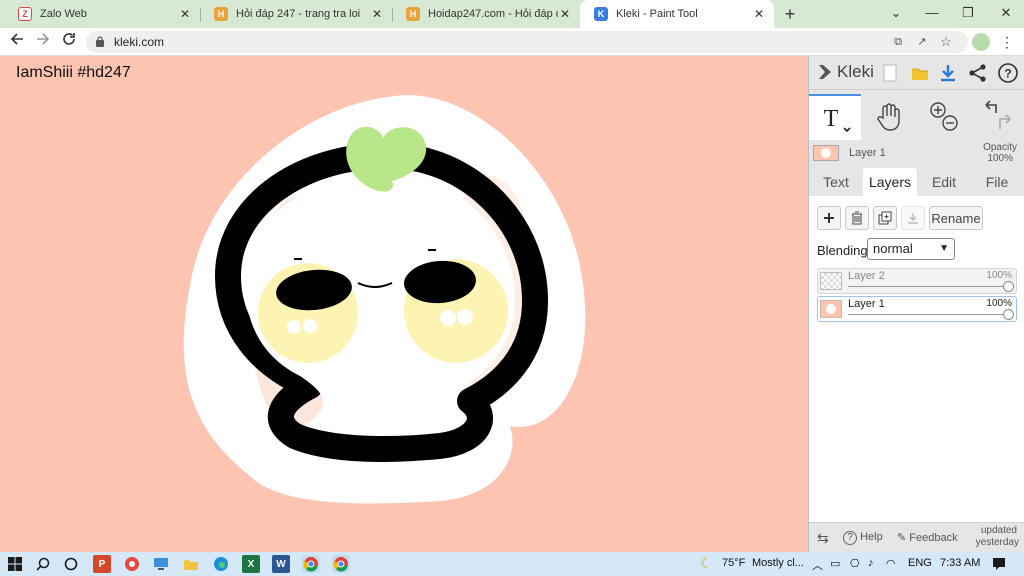 This screenshot has height=576, width=1024. I want to click on wifi-icon: ◠, so click(891, 563).